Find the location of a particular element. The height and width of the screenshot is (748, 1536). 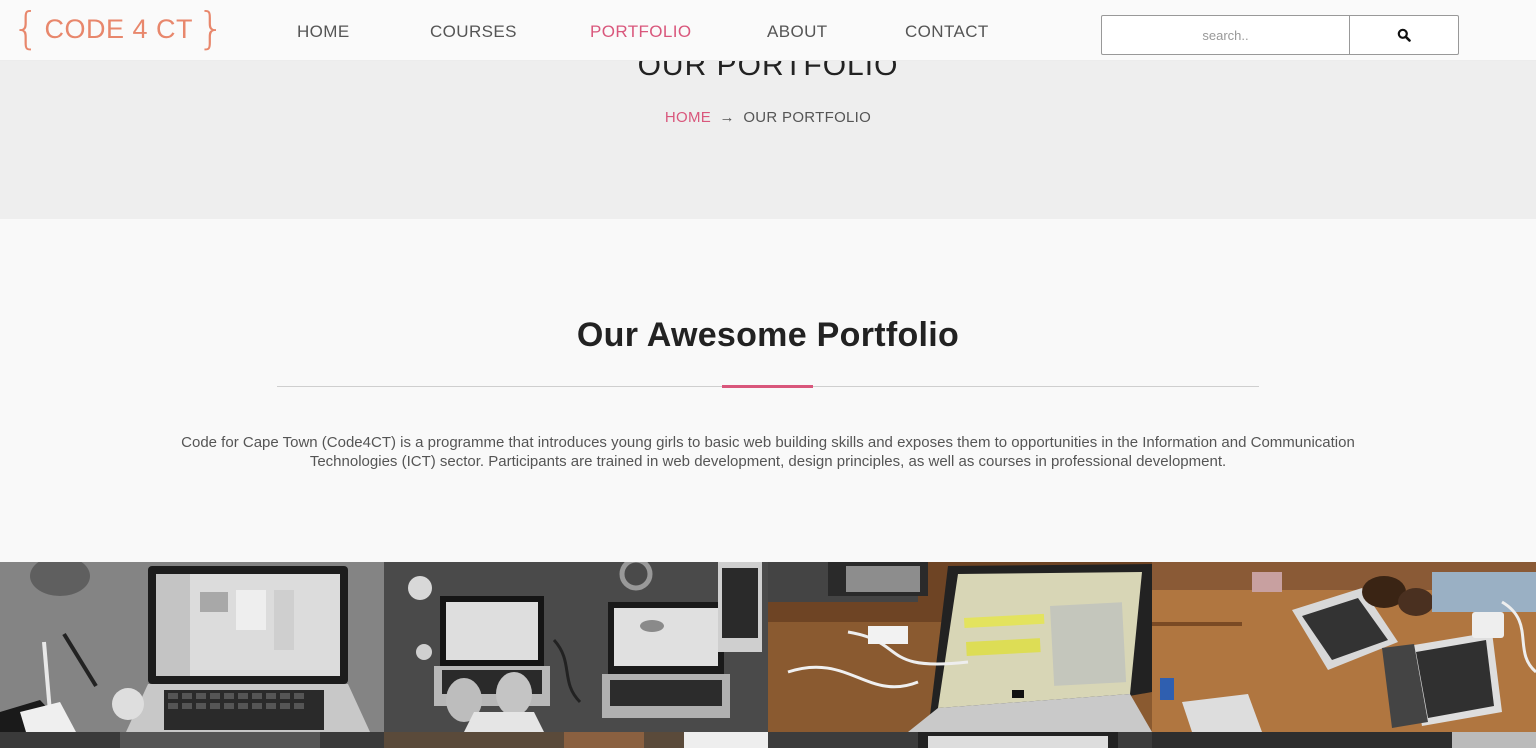

search-button is located at coordinates (1404, 35).